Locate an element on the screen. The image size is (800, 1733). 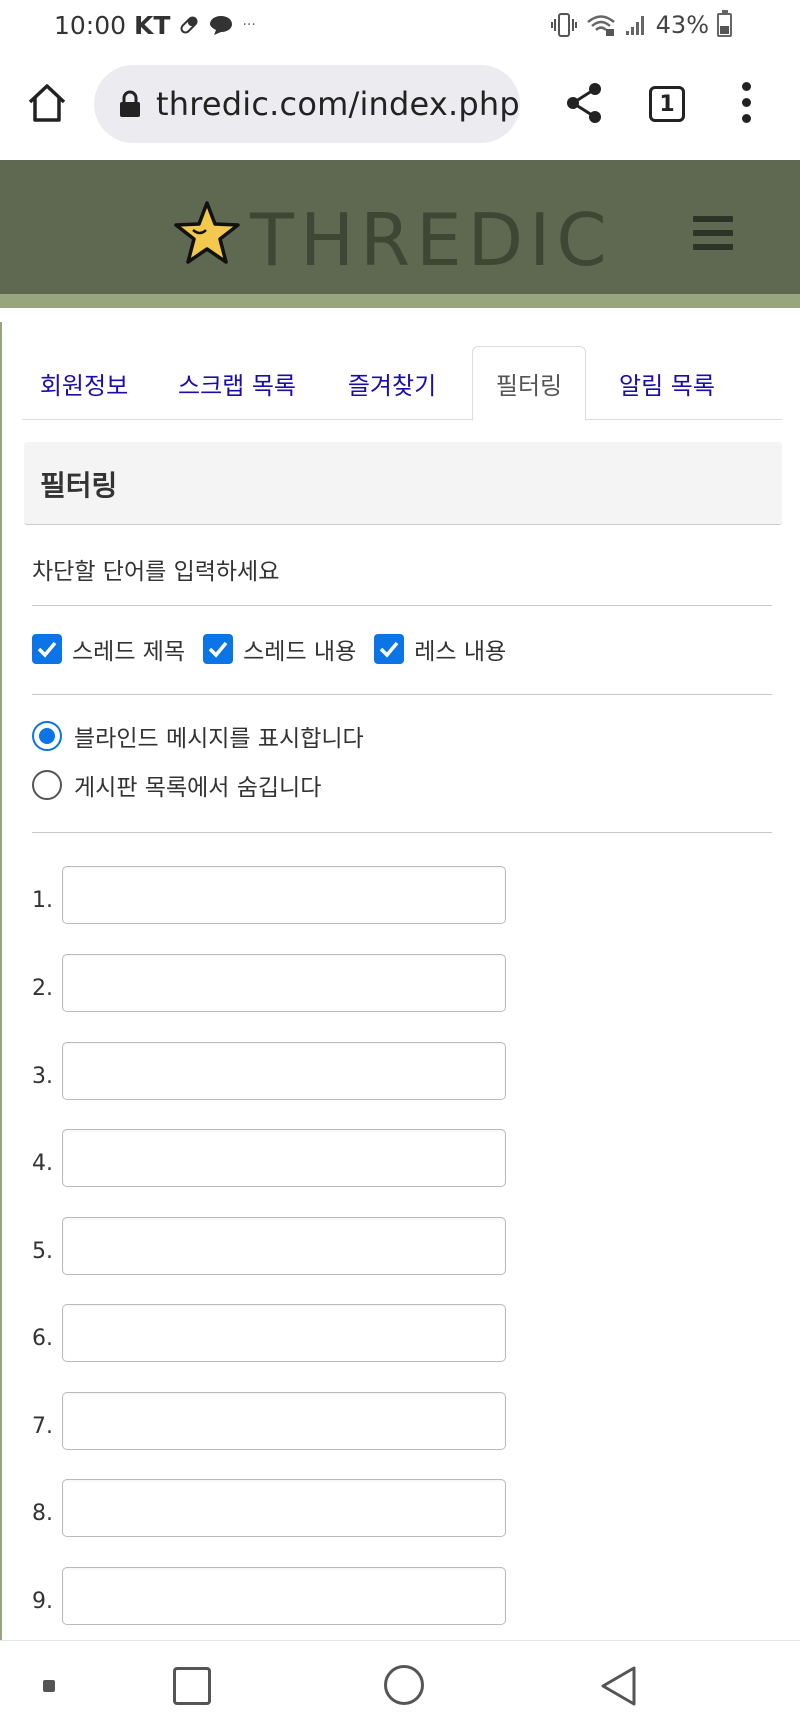
tab-label: 스크랩 목록 is located at coordinates (237, 385).